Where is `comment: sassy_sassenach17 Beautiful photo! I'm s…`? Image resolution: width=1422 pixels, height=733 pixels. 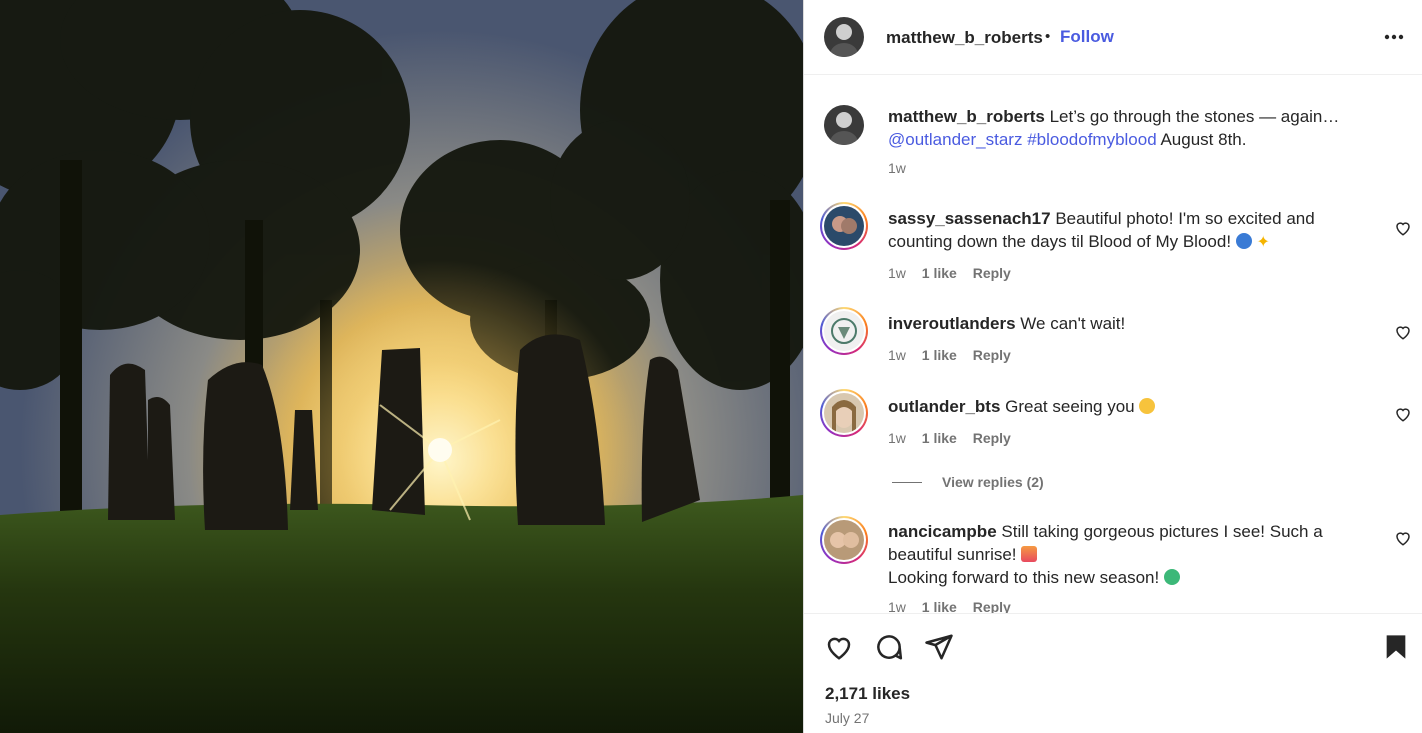
comment: sassy_sassenach17 Beautiful photo! I'm s… is located at coordinates (1123, 230).